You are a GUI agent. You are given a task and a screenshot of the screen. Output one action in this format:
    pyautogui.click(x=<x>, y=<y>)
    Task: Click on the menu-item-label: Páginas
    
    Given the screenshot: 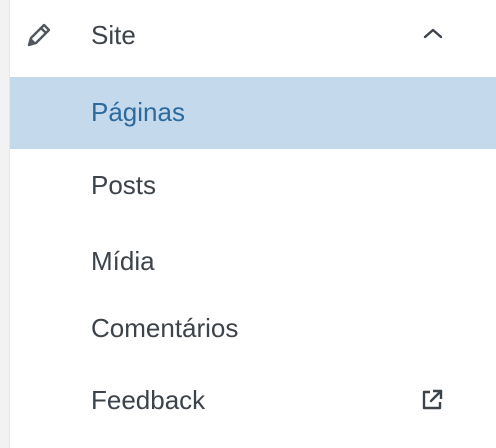 What is the action you would take?
    pyautogui.click(x=138, y=112)
    